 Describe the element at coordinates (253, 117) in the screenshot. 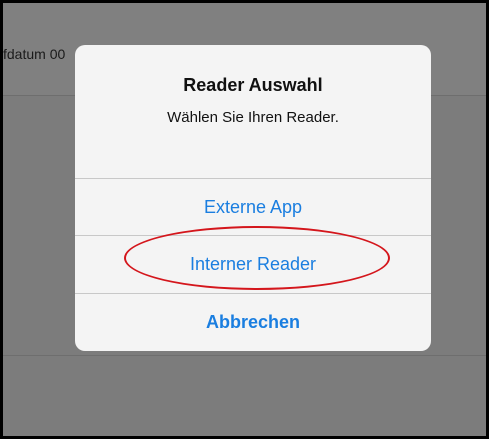

I see `dialog-message: Wählen Sie Ihren Reader.` at that location.